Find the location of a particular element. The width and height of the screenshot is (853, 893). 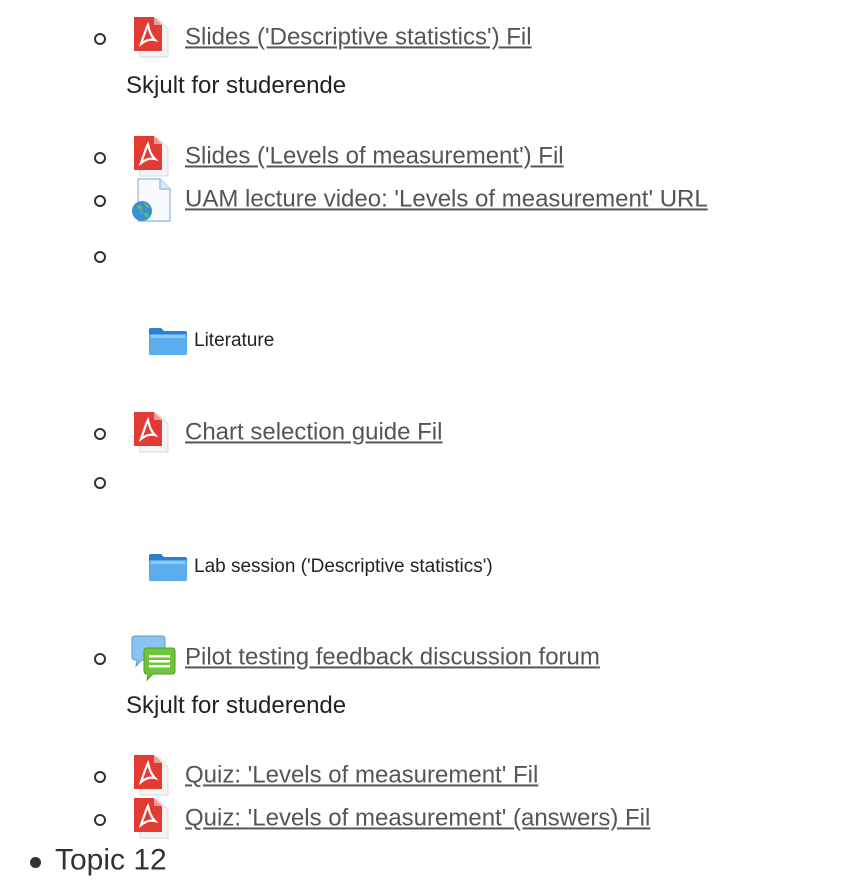

url-globe-icon is located at coordinates (153, 200).